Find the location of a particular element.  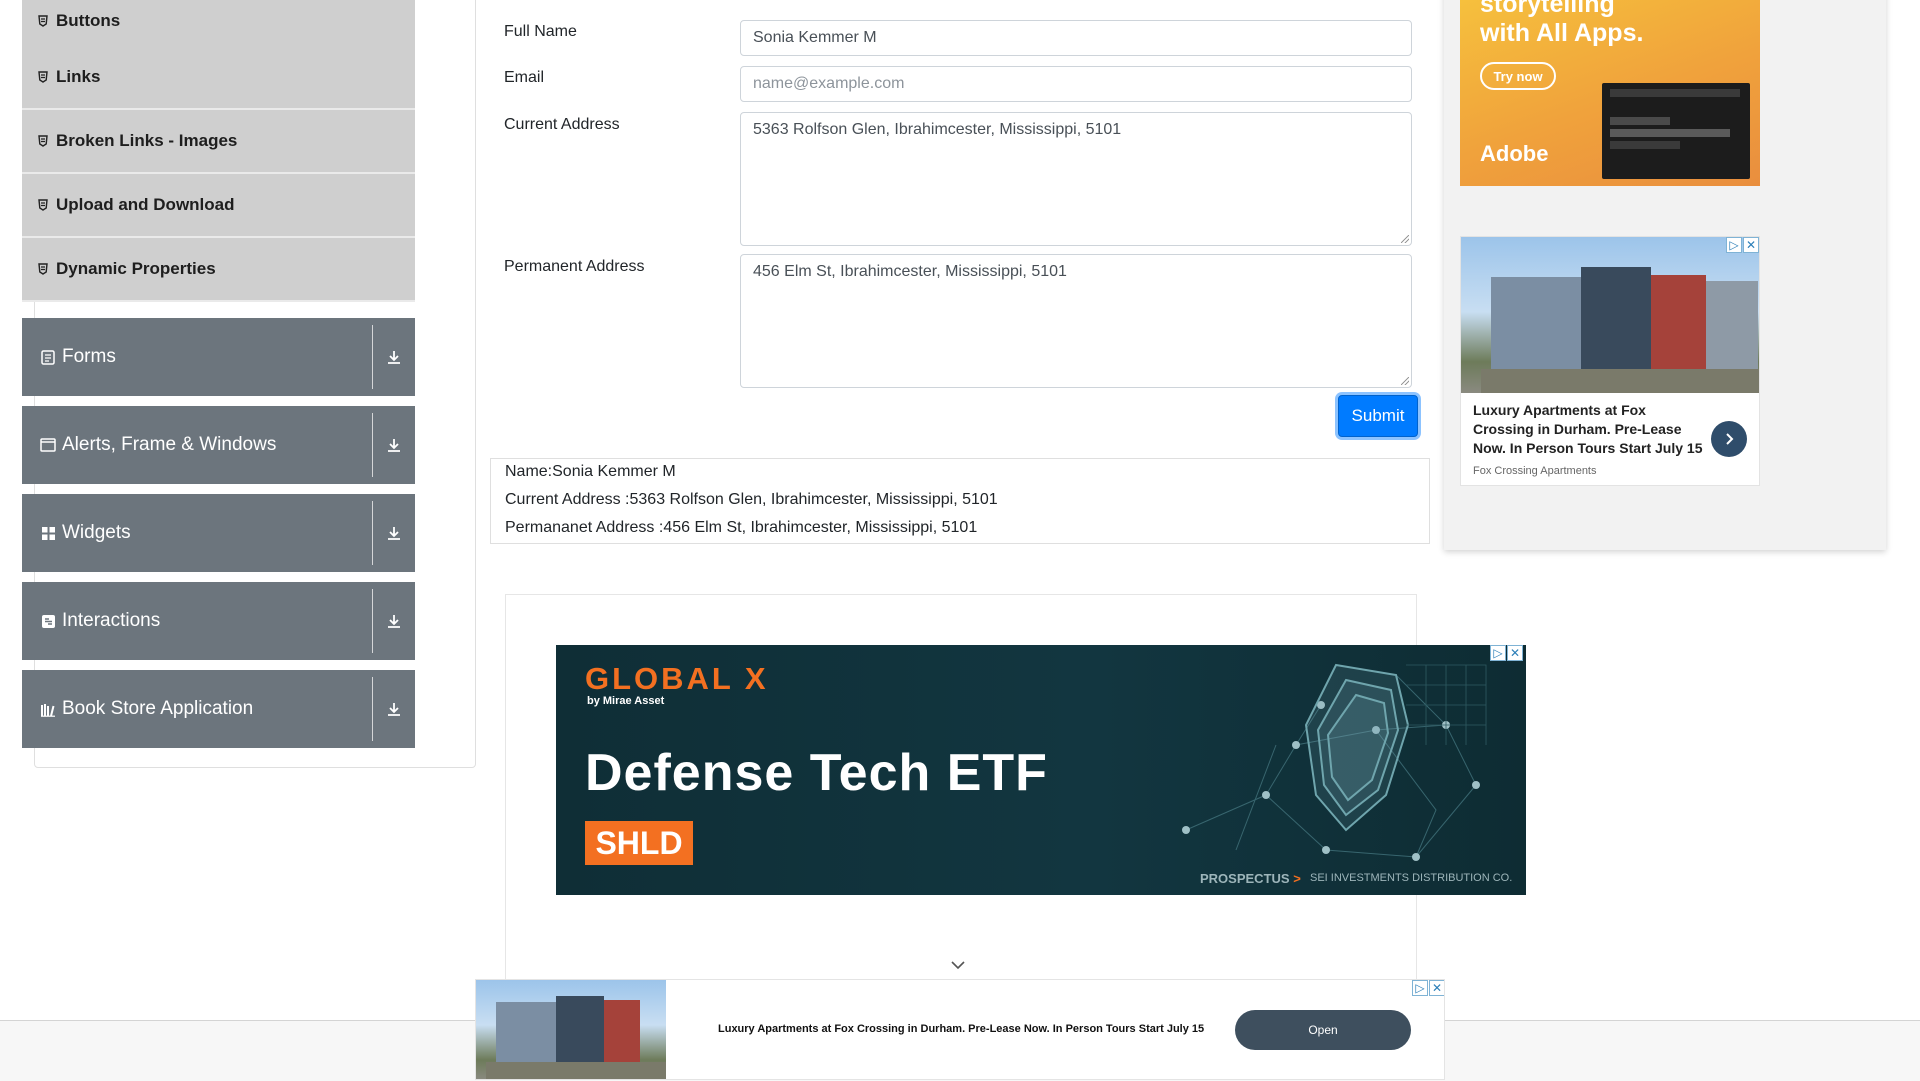

adobe-ad-text: storytelling with All Apps. is located at coordinates (1561, 24).